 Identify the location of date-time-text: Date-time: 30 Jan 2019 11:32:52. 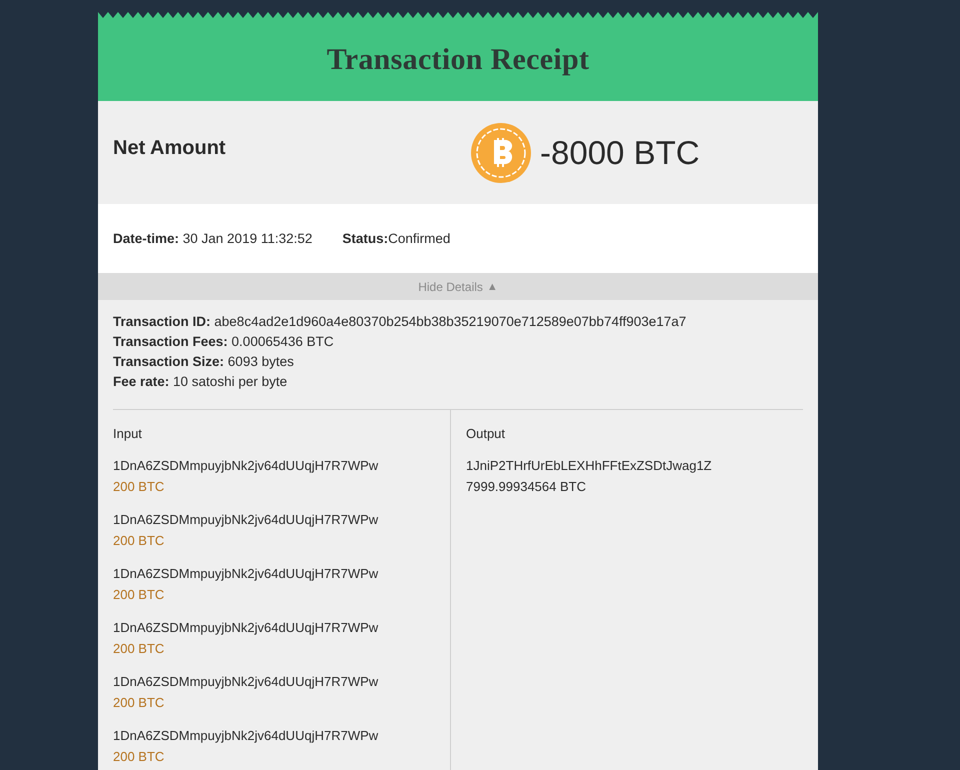
(212, 238).